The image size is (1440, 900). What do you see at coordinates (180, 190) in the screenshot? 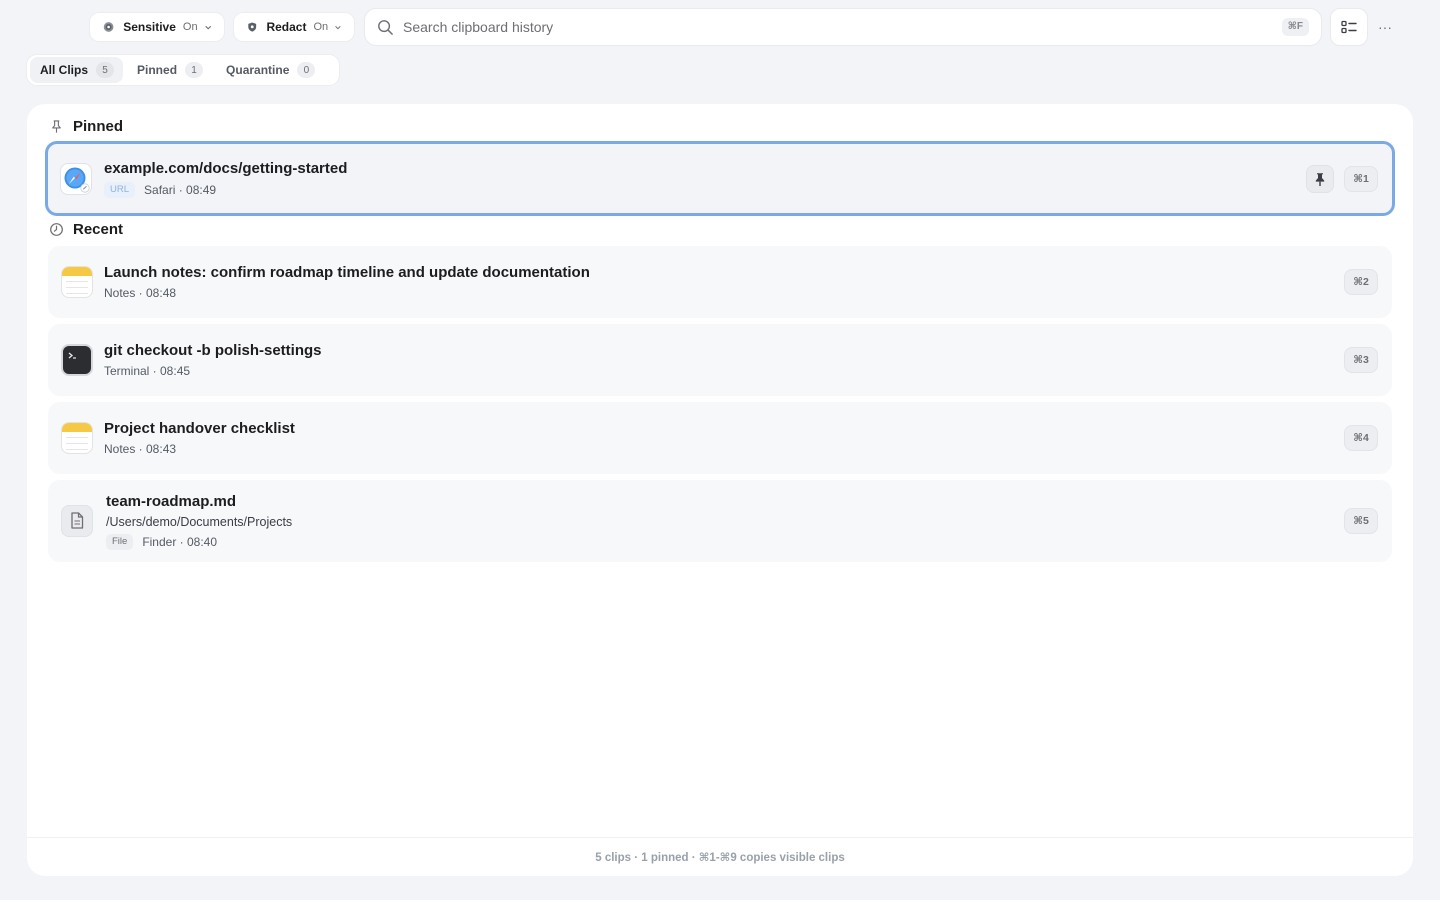
I see `clip-source-time: Safari · 08:49` at bounding box center [180, 190].